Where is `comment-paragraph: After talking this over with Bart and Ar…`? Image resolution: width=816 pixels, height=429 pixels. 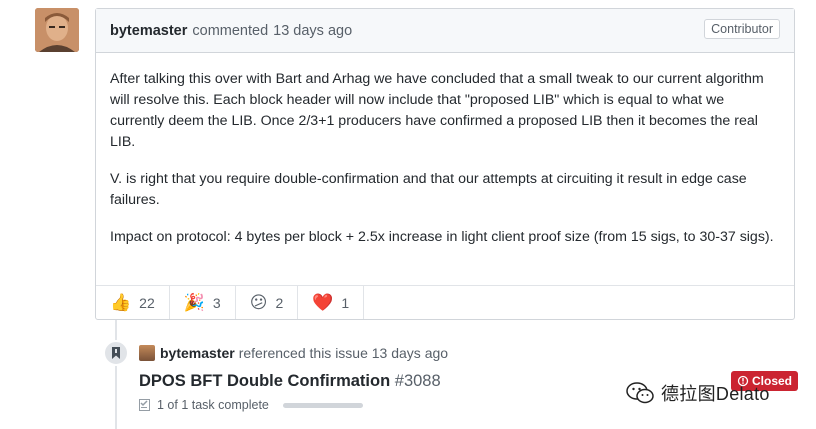 comment-paragraph: After talking this over with Bart and Ar… is located at coordinates (437, 110).